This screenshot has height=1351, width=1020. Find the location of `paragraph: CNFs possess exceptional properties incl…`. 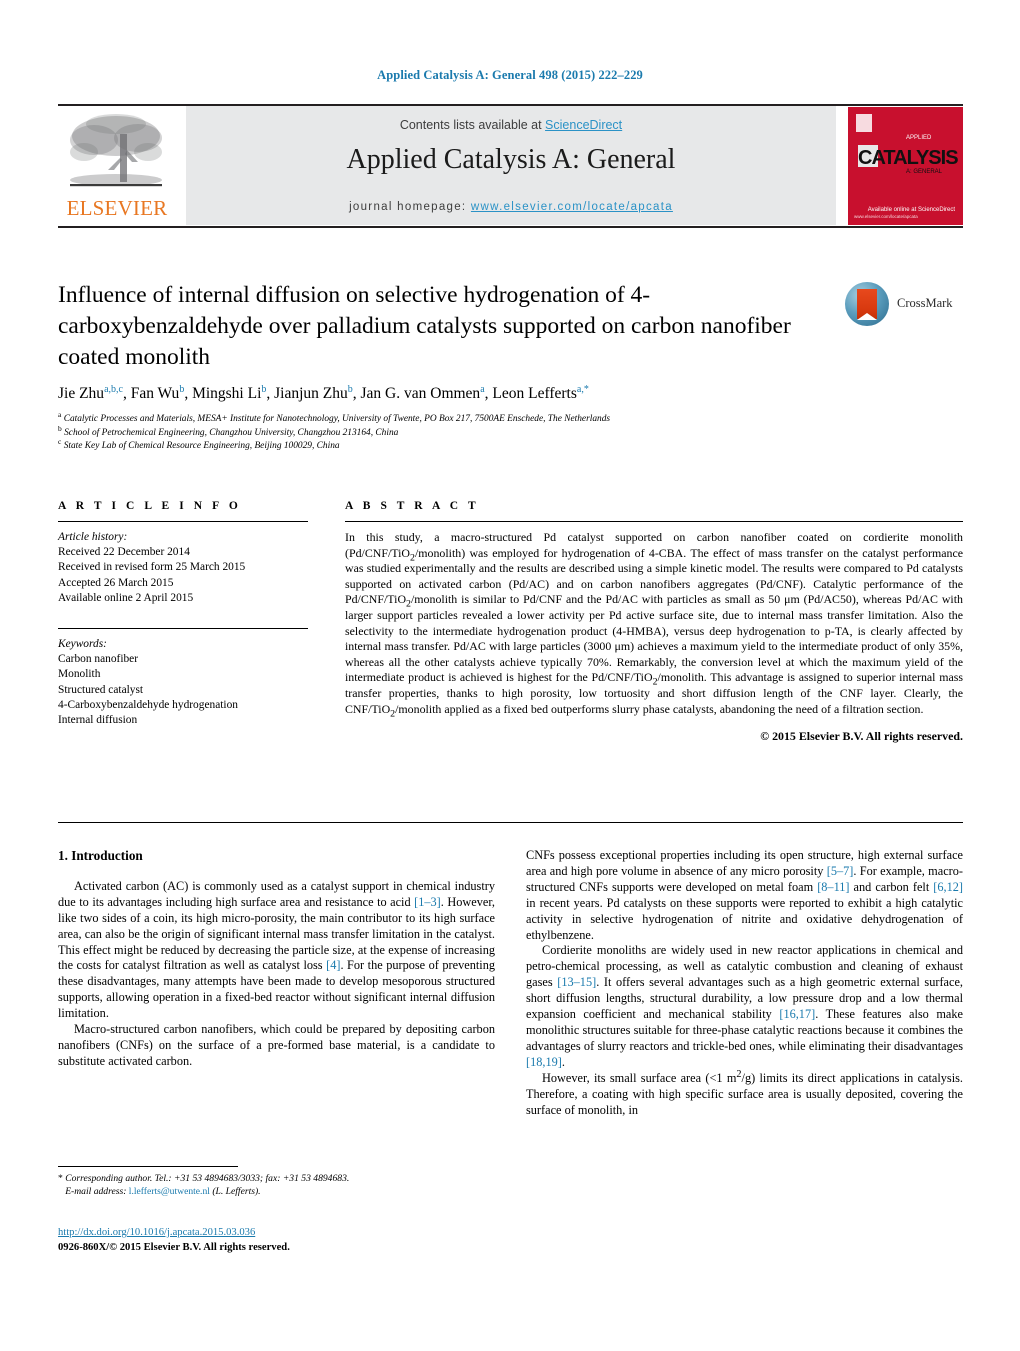

paragraph: CNFs possess exceptional properties incl… is located at coordinates (744, 895).